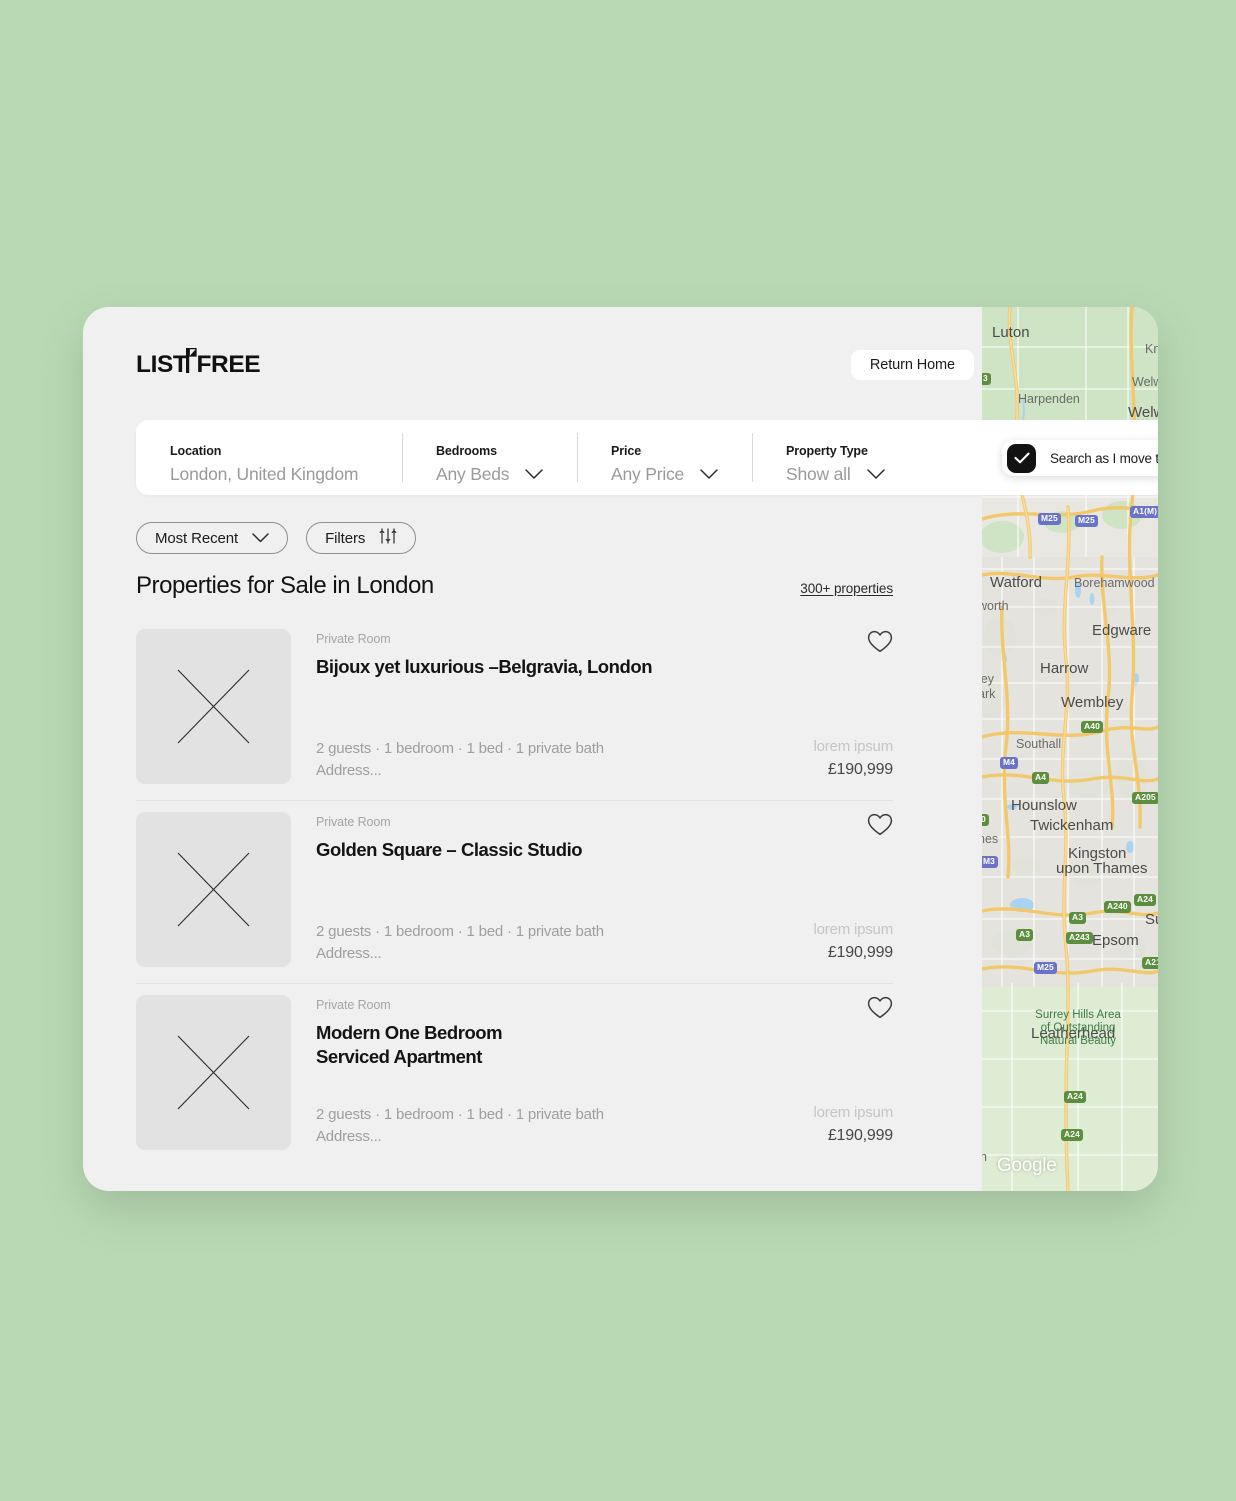 The height and width of the screenshot is (1501, 1236). What do you see at coordinates (196, 451) in the screenshot?
I see `location-label: Location` at bounding box center [196, 451].